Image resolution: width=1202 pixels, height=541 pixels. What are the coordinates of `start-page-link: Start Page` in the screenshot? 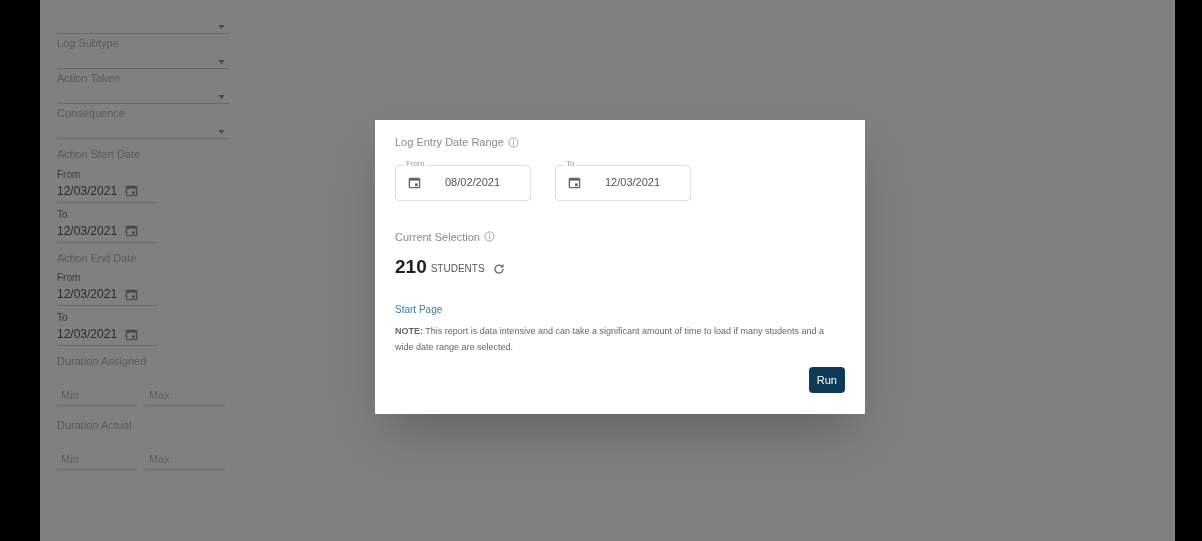 It's located at (419, 309).